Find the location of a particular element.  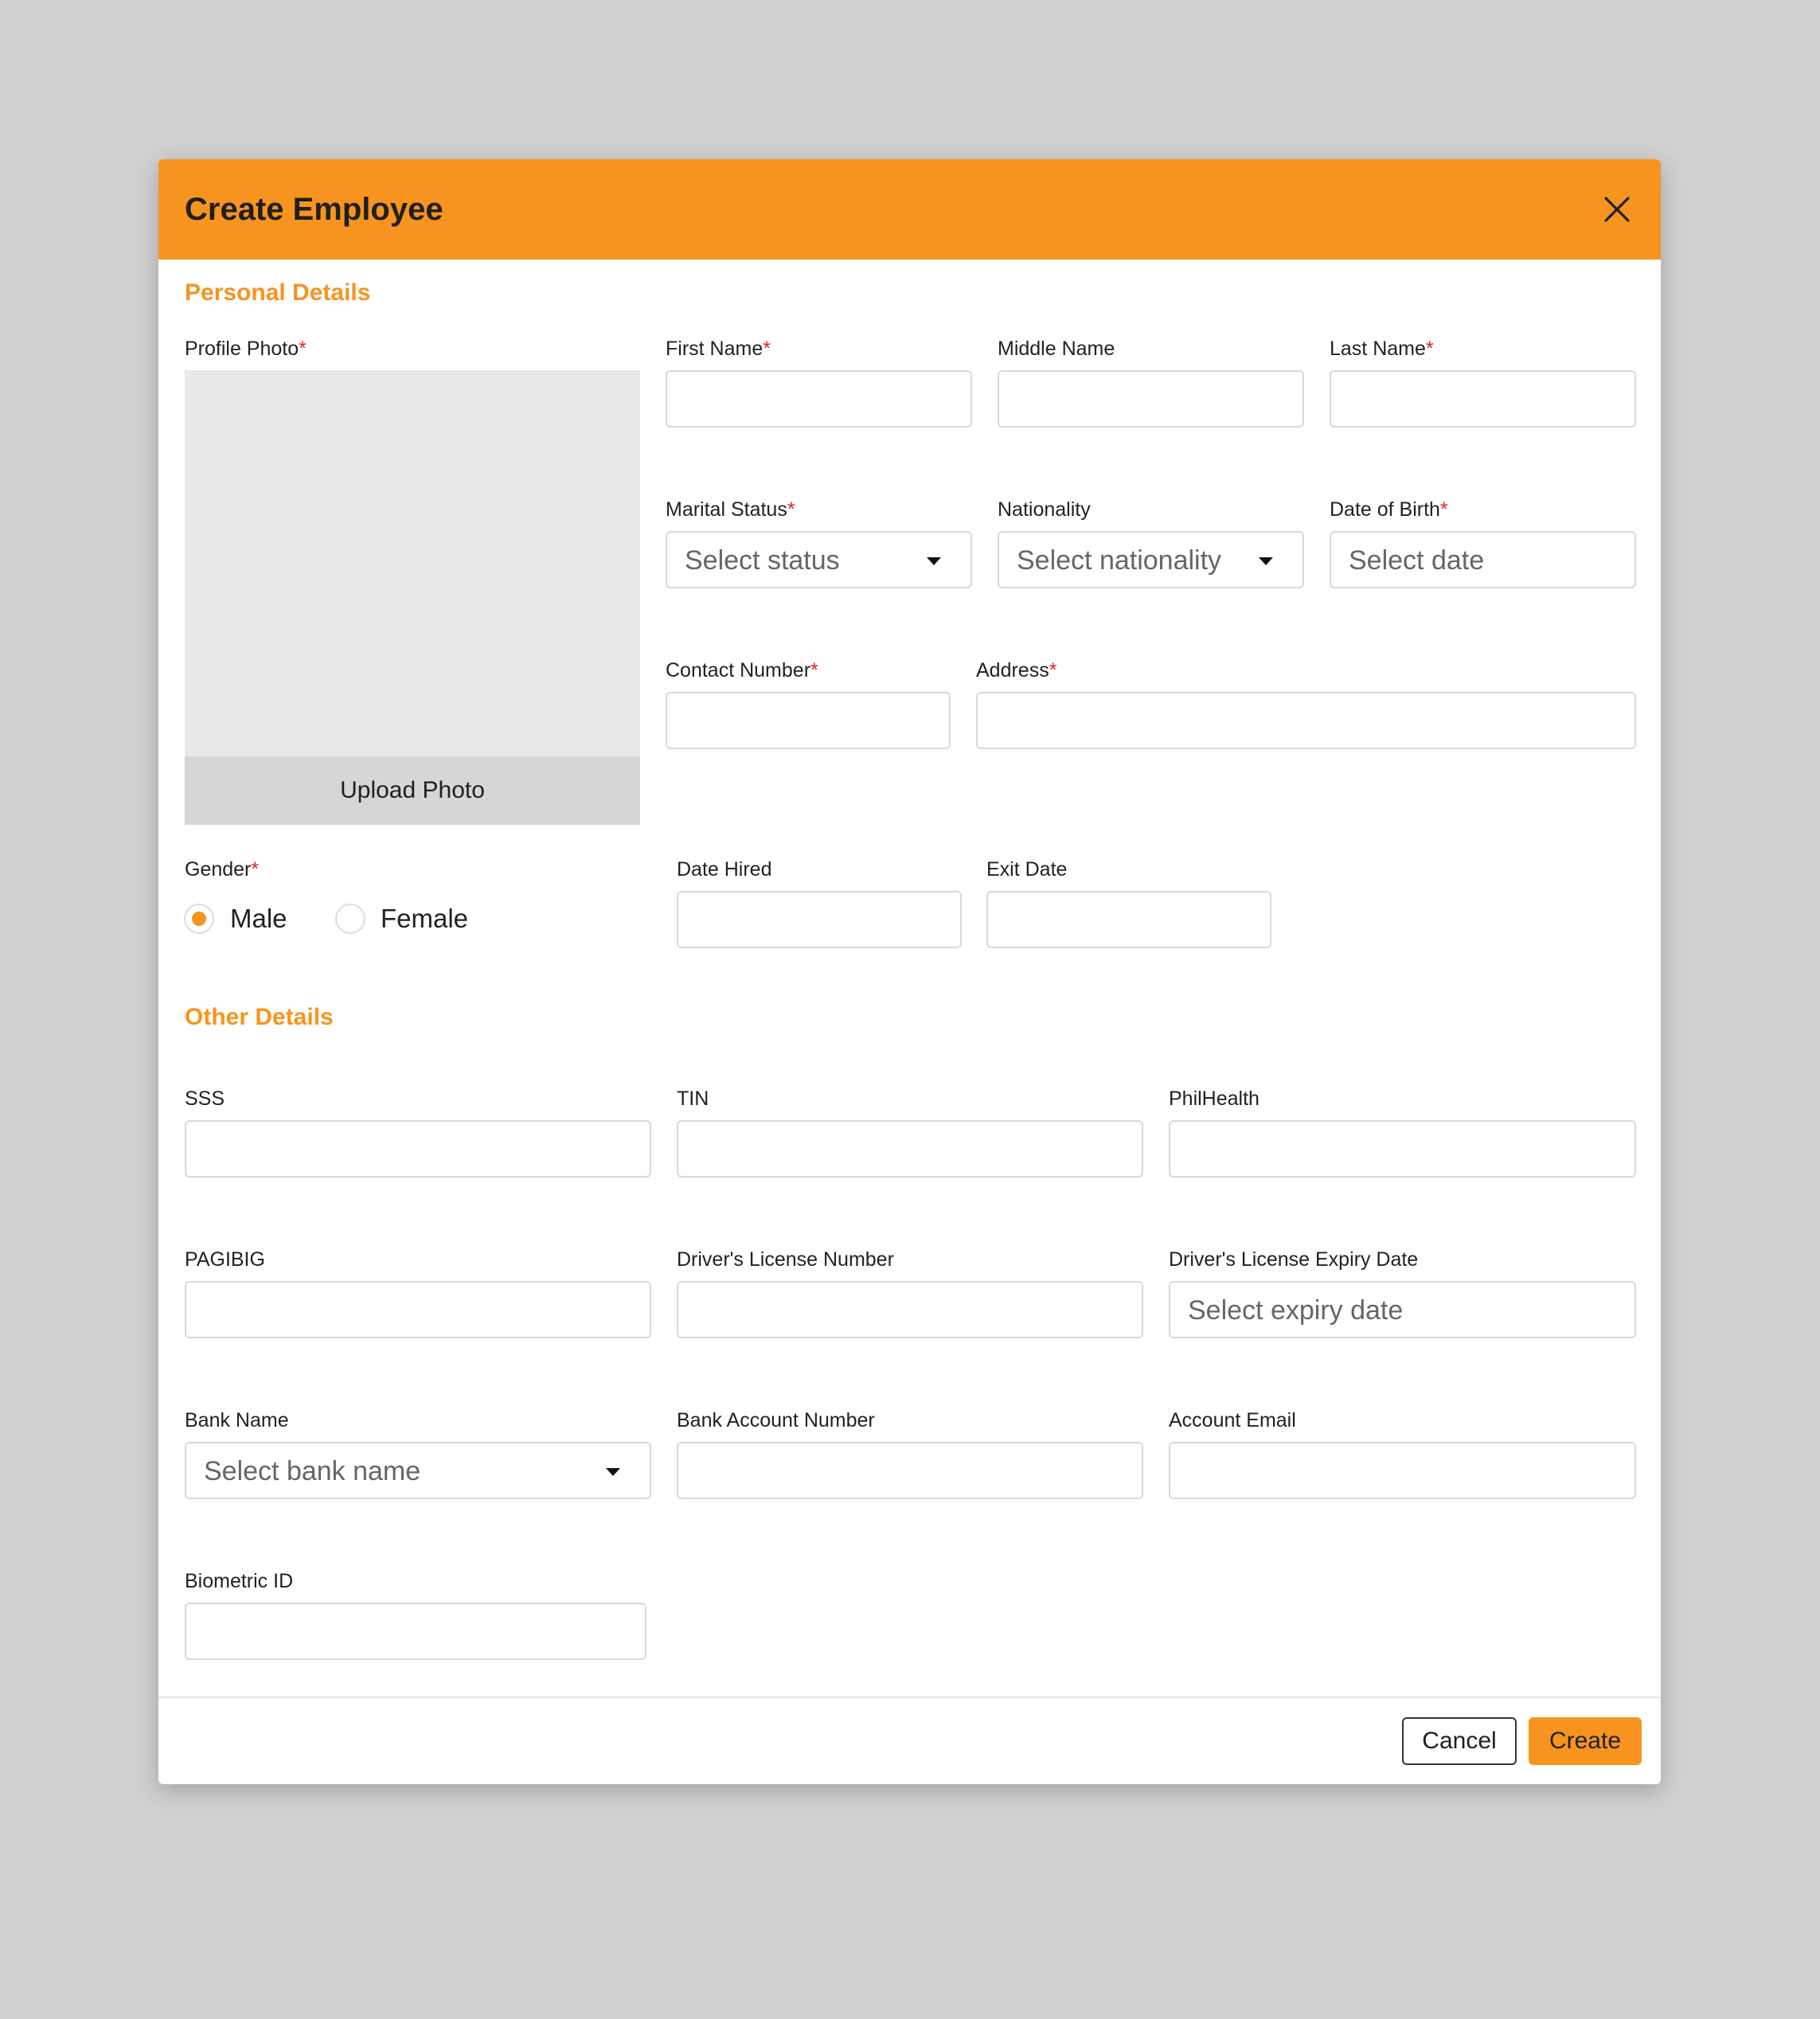

date-hired-input is located at coordinates (819, 919).